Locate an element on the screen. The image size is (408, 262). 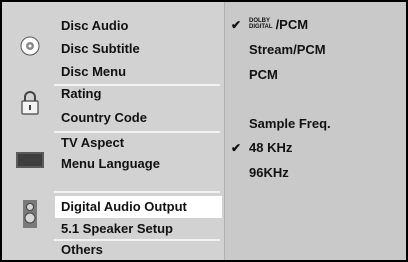
tv-icon is located at coordinates (30, 162).